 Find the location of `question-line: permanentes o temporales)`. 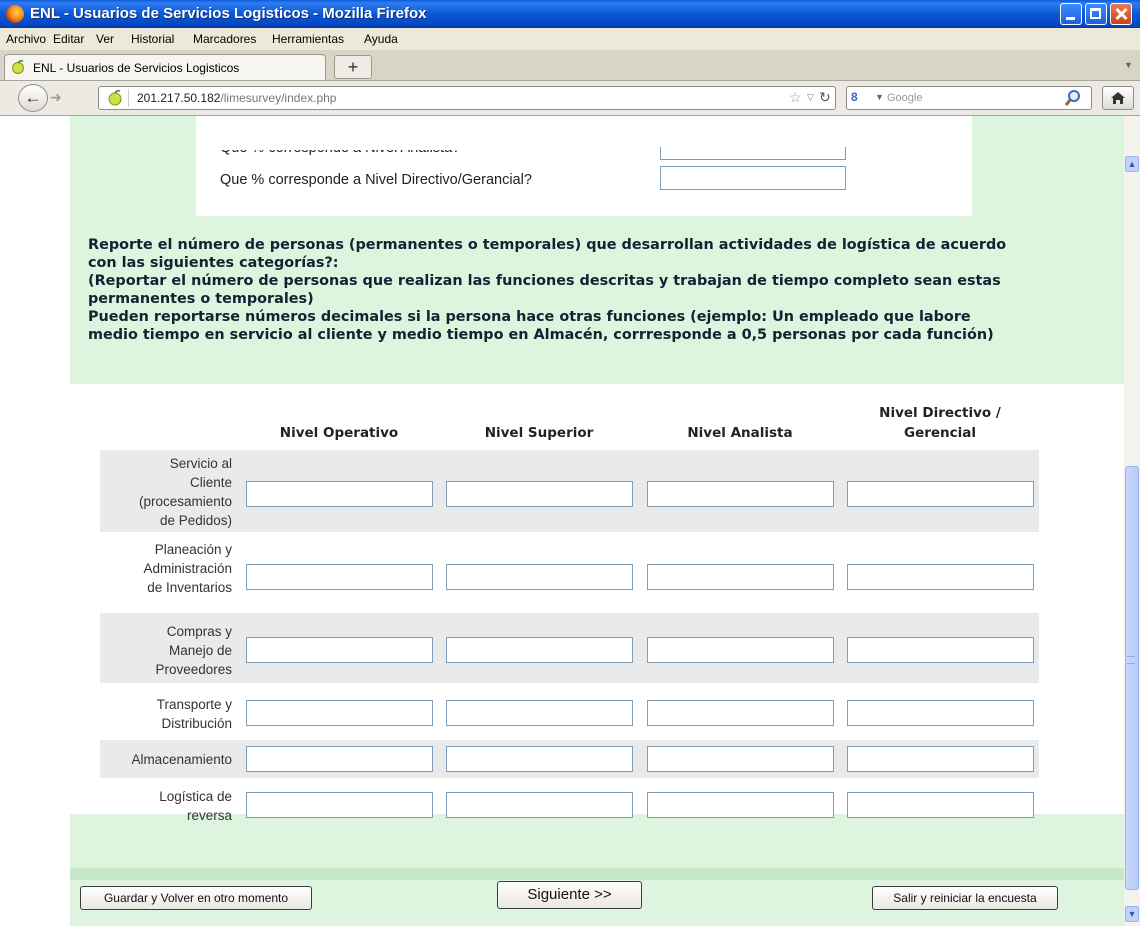

question-line: permanentes o temporales) is located at coordinates (201, 299).